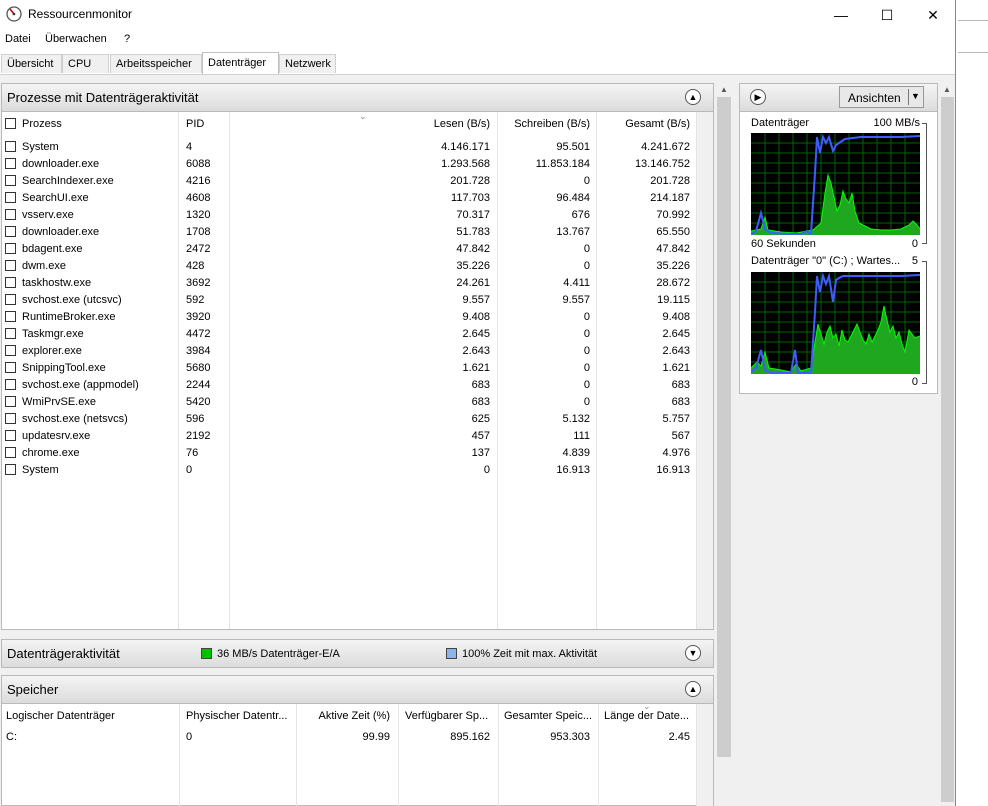 This screenshot has height=806, width=988. I want to click on column-header-process: Prozess, so click(42, 124).